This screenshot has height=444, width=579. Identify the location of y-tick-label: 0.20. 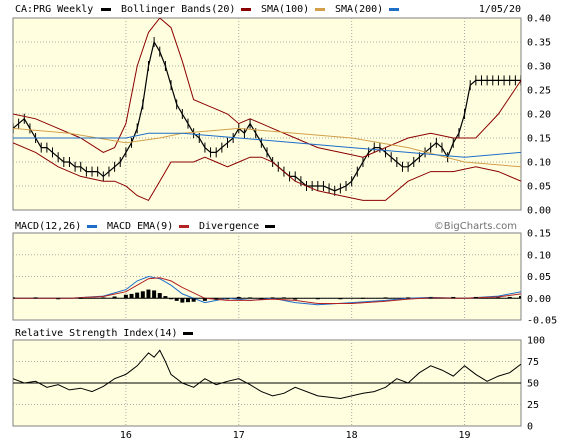
(539, 115).